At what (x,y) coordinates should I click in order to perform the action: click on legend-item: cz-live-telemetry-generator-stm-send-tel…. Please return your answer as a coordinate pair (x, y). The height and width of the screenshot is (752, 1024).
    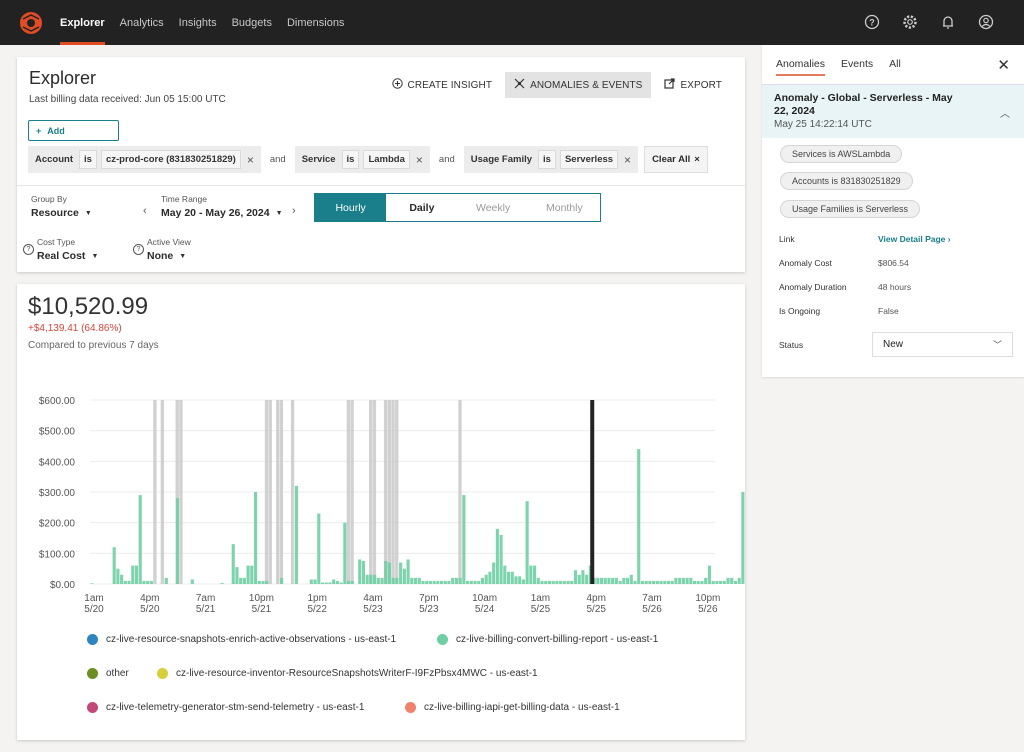
    Looking at the image, I should click on (225, 707).